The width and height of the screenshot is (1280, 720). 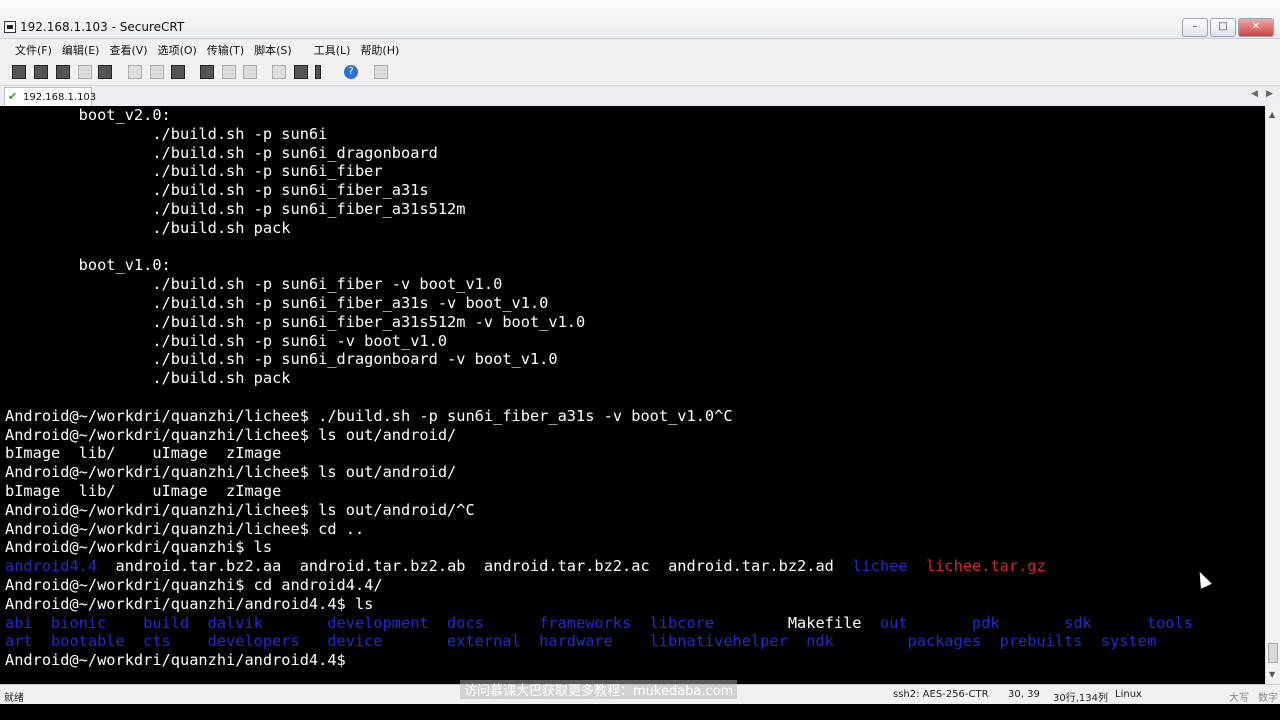 I want to click on terminal-text: ./build.sh -p sun6i_fiber -v boot_v1.0, so click(x=254, y=284).